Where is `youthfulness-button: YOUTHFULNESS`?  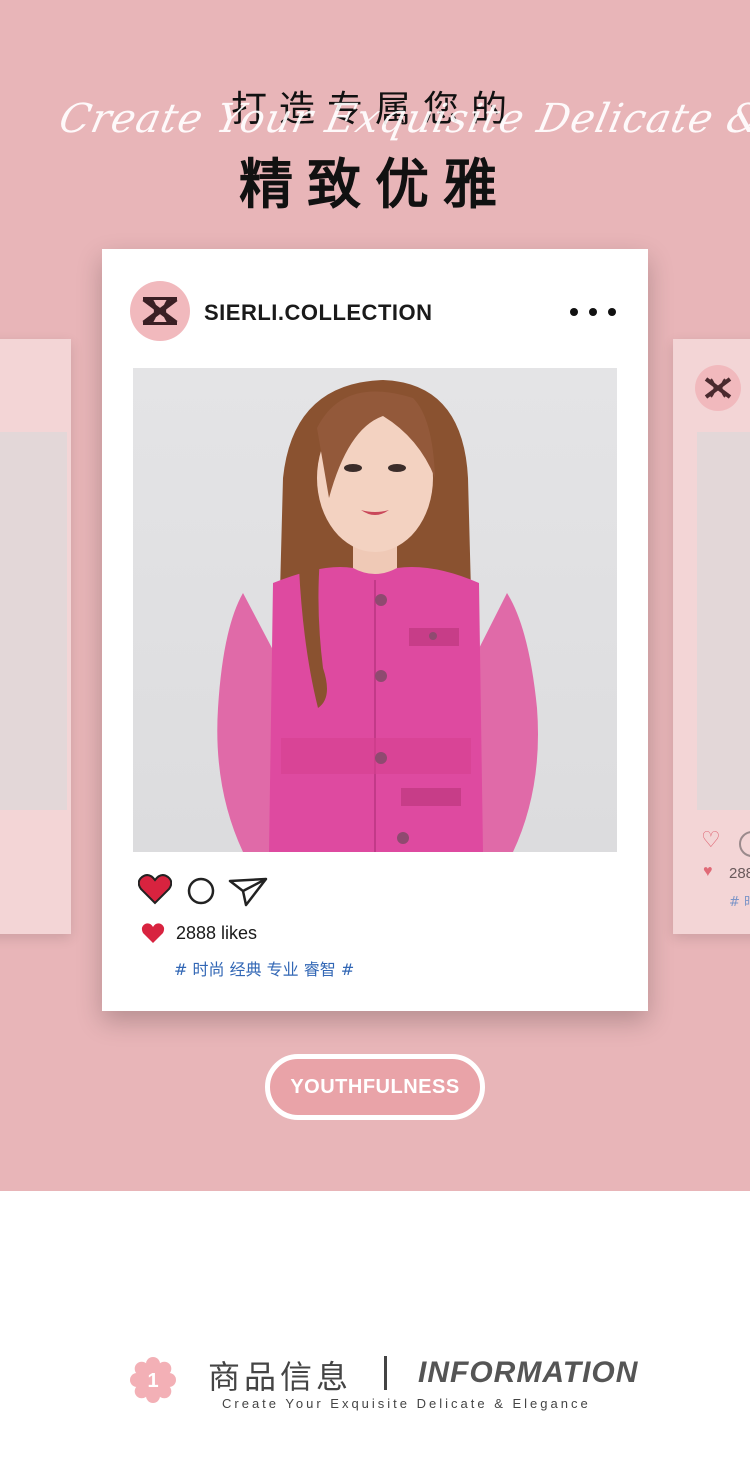 youthfulness-button: YOUTHFULNESS is located at coordinates (375, 1087).